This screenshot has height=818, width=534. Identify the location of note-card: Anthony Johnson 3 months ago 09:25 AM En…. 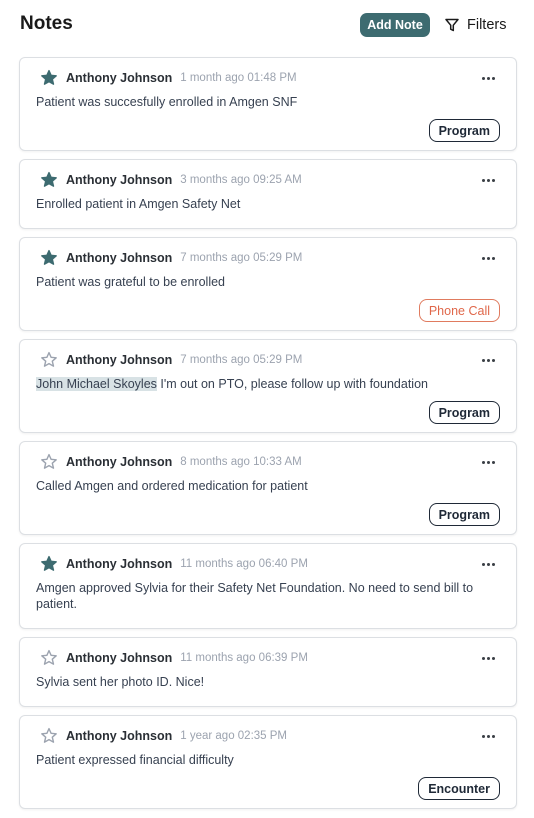
(268, 194).